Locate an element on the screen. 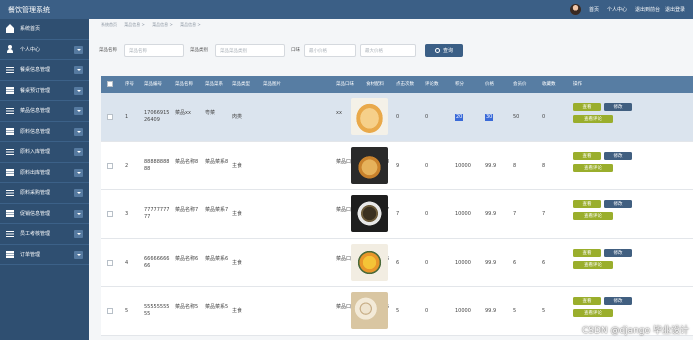  search-button: 查询 is located at coordinates (444, 50).